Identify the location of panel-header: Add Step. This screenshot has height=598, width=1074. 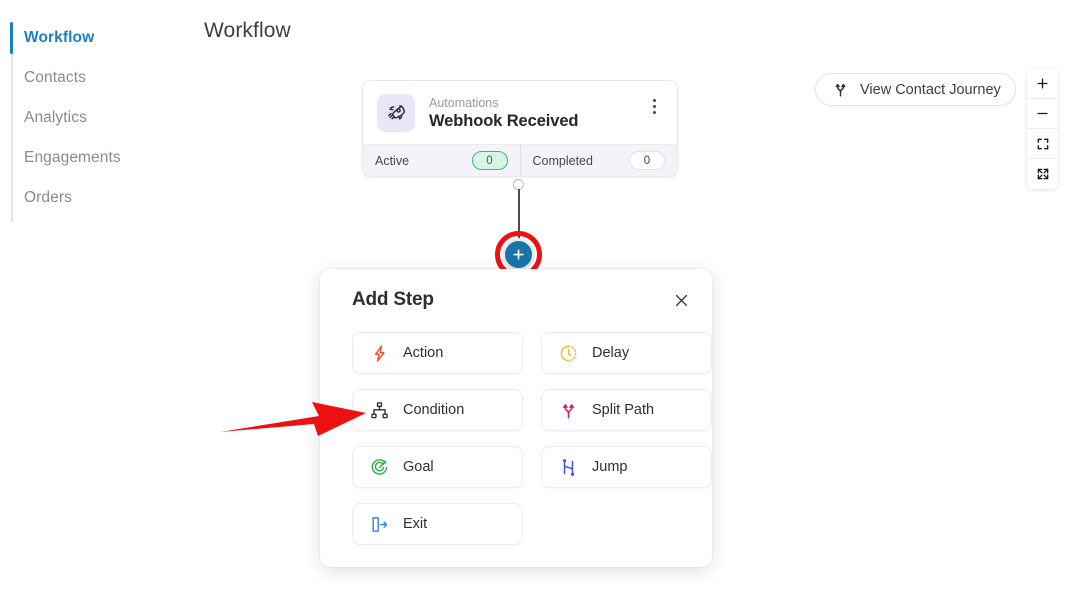
(516, 300).